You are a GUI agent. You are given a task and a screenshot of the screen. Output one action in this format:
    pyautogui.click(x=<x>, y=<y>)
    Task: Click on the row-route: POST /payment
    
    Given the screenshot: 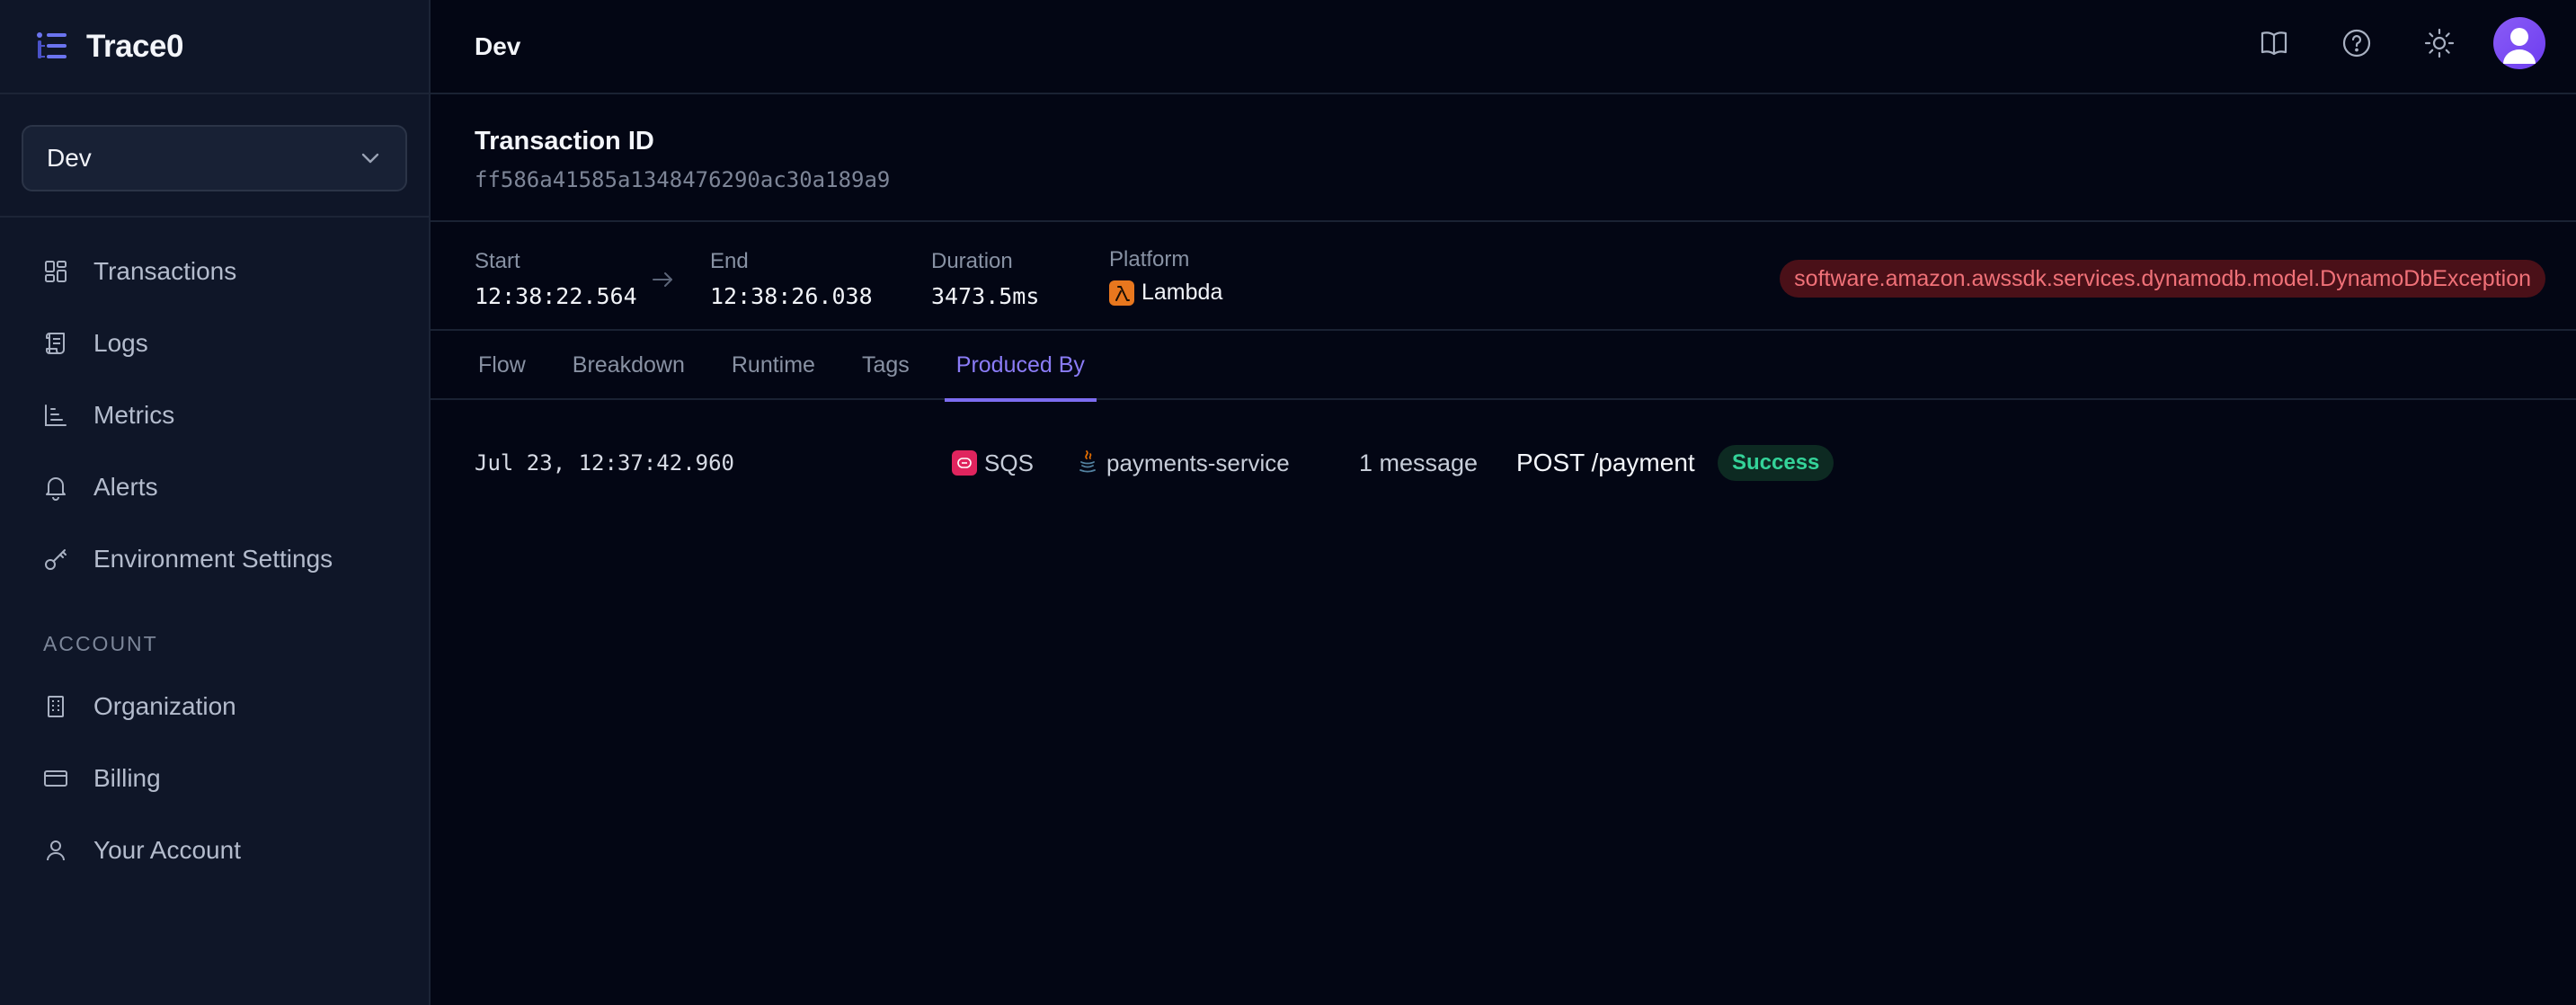 What is the action you would take?
    pyautogui.click(x=1605, y=463)
    